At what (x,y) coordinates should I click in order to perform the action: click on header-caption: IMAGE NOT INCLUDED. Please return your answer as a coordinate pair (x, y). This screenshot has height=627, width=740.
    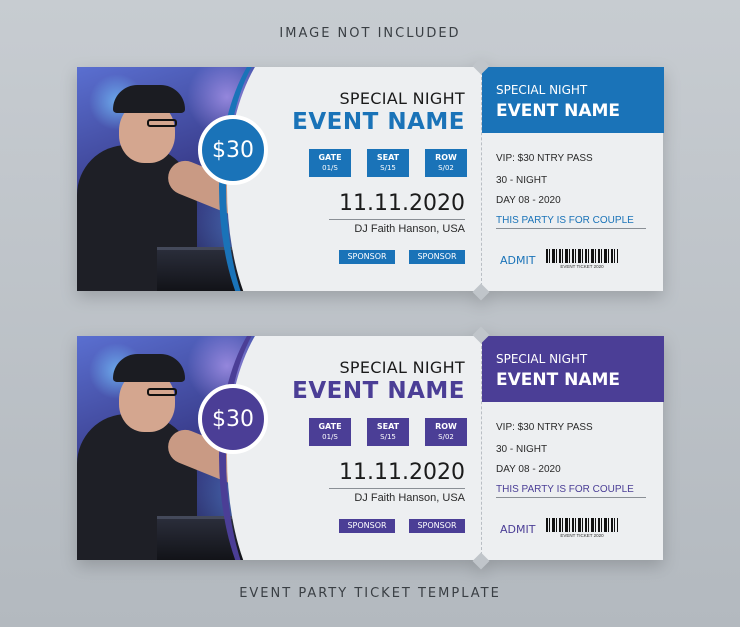
    Looking at the image, I should click on (370, 33).